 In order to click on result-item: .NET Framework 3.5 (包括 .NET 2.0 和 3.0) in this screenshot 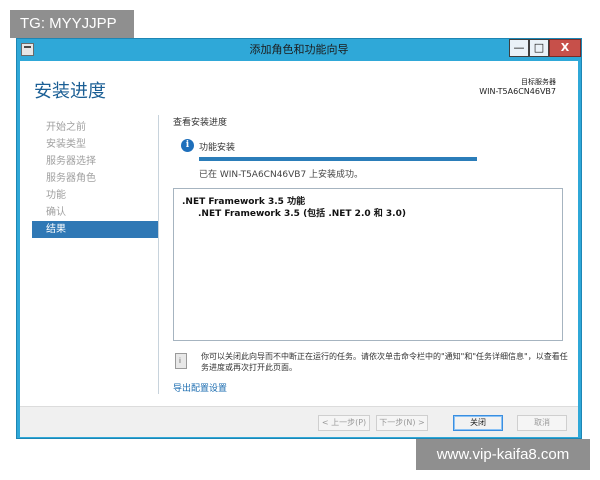, I will do `click(302, 214)`.